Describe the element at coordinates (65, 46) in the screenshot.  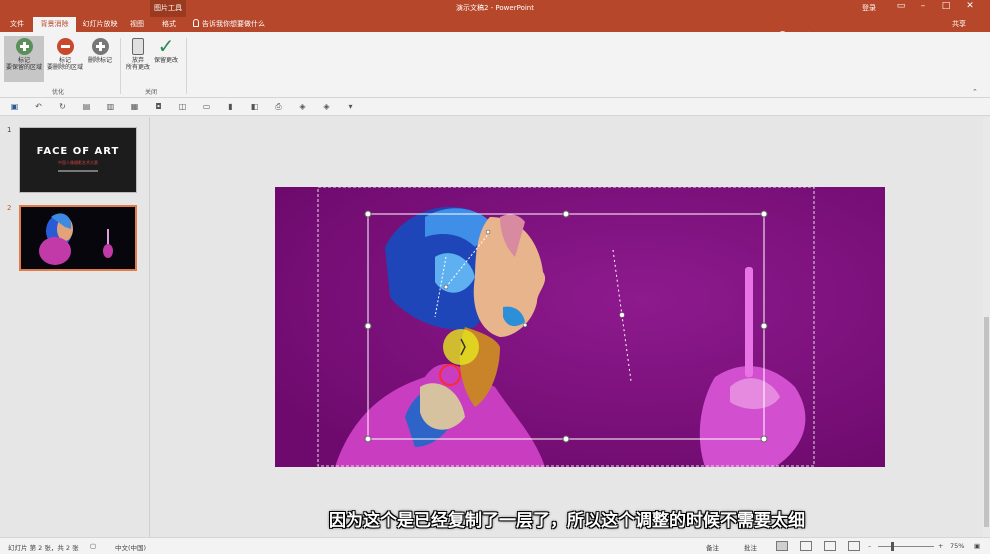
I see `mark-remove-icon` at that location.